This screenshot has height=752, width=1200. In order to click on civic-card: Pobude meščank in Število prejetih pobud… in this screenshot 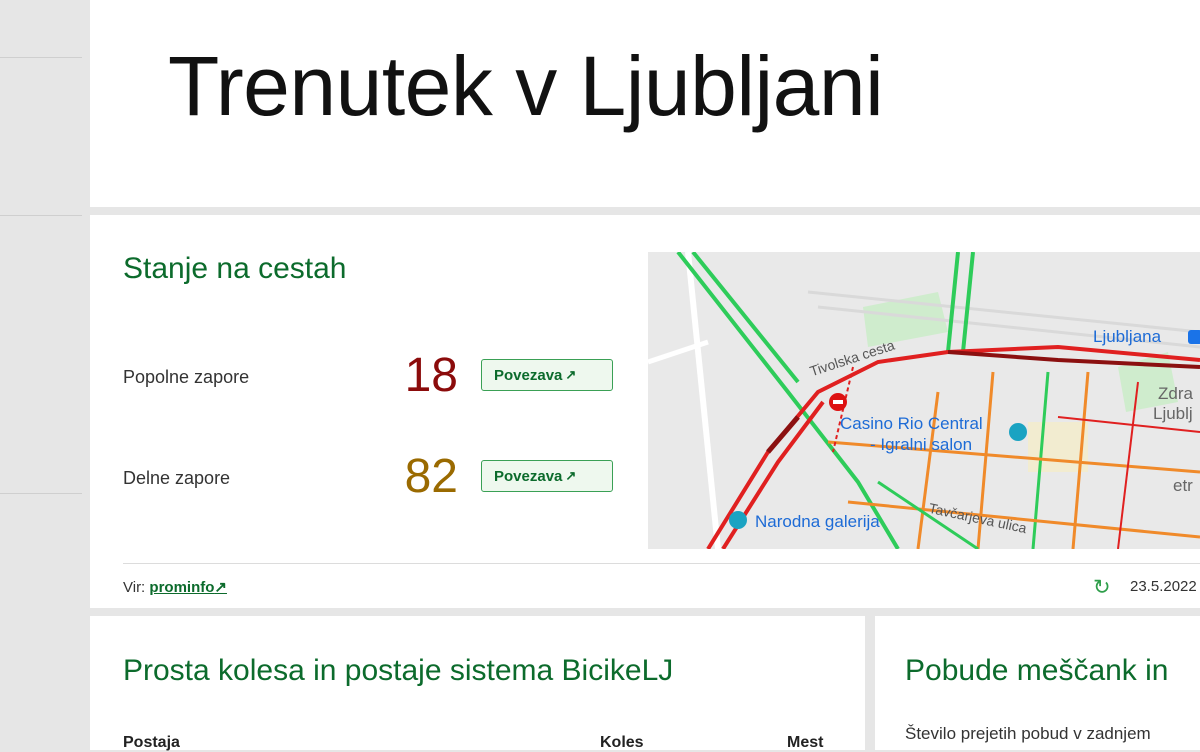, I will do `click(1037, 683)`.